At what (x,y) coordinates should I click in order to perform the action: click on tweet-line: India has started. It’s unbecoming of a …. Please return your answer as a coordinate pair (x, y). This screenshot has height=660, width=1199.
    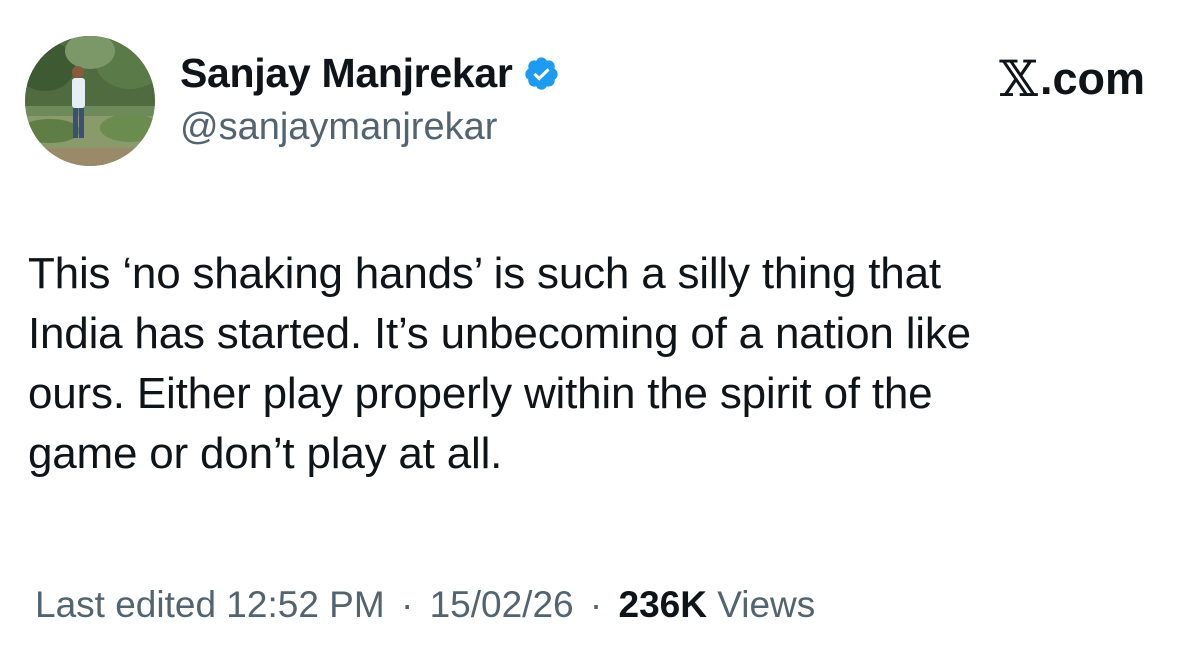
    Looking at the image, I should click on (499, 333).